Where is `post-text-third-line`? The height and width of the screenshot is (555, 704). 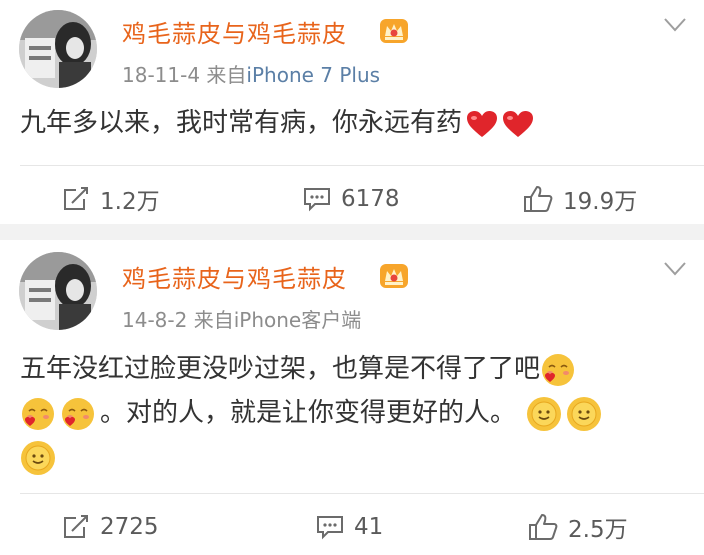
post-text-third-line is located at coordinates (40, 457).